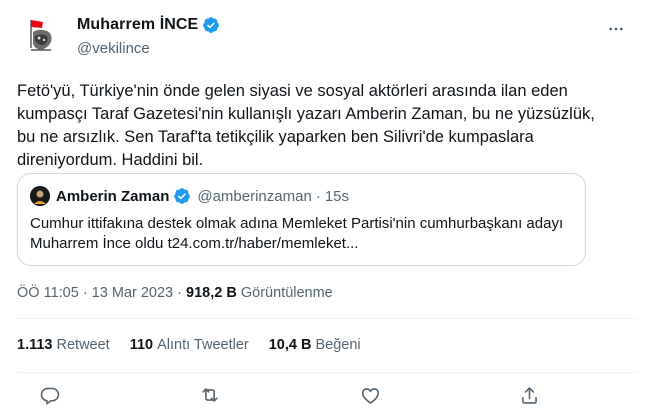 Image resolution: width=650 pixels, height=414 pixels. Describe the element at coordinates (83, 345) in the screenshot. I see `retweets-label: Retweet` at that location.